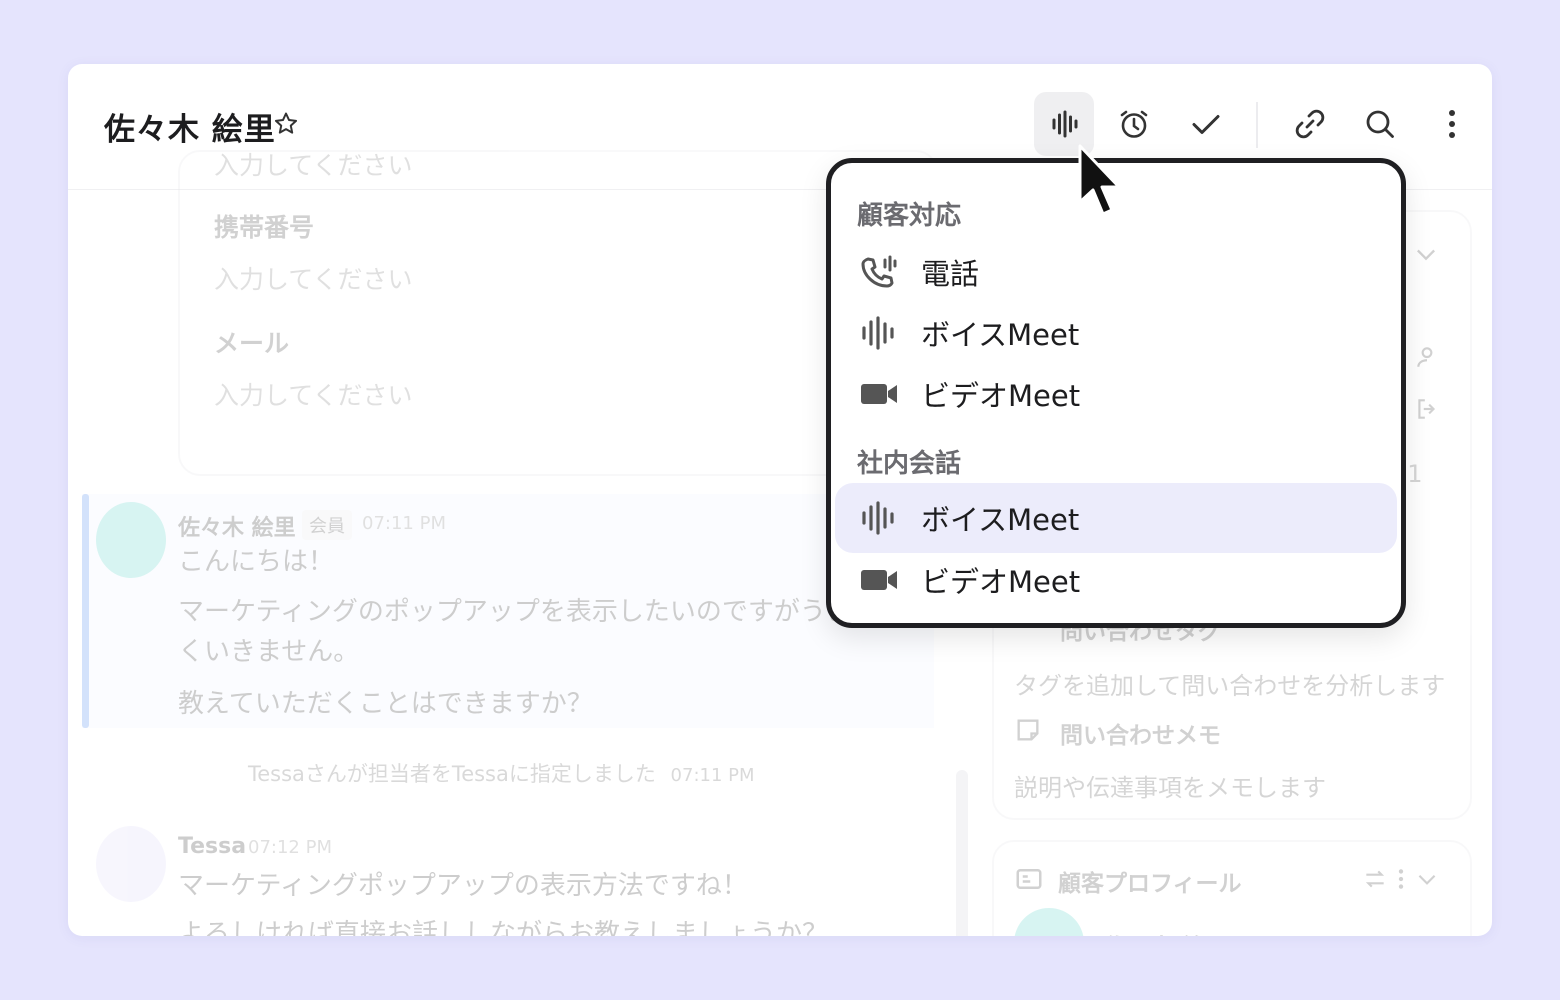 Image resolution: width=1560 pixels, height=1000 pixels. Describe the element at coordinates (85, 611) in the screenshot. I see `highlight-bar` at that location.